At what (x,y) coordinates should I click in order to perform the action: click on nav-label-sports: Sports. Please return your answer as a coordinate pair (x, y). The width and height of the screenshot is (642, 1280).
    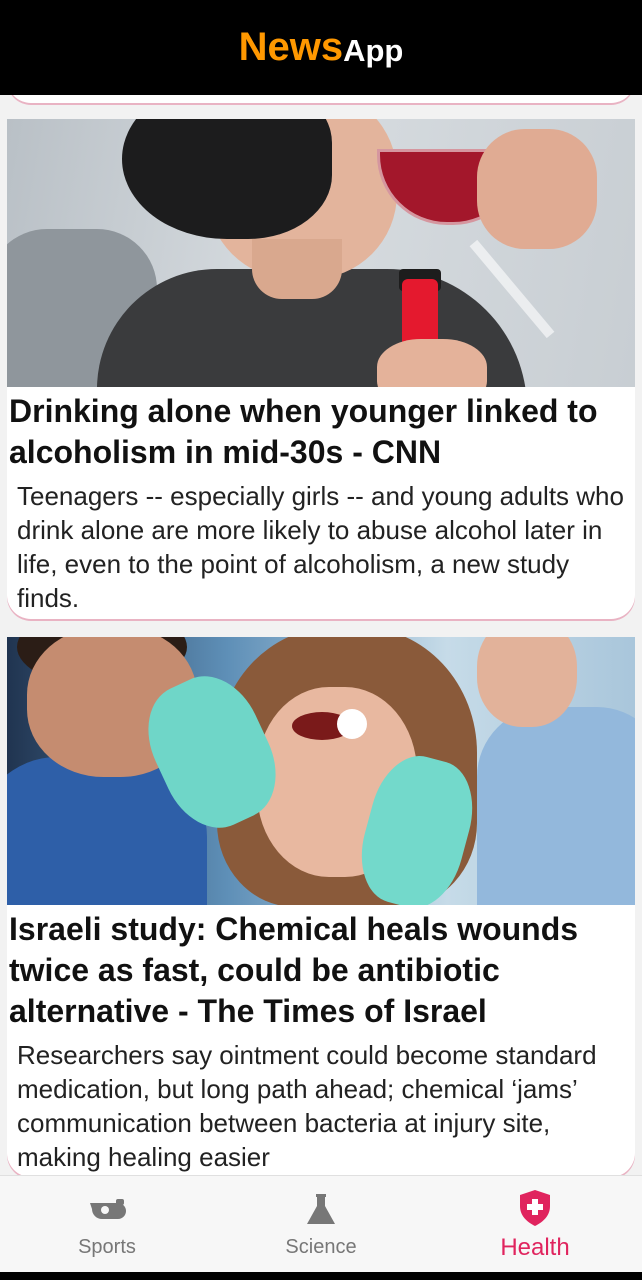
    Looking at the image, I should click on (107, 1247).